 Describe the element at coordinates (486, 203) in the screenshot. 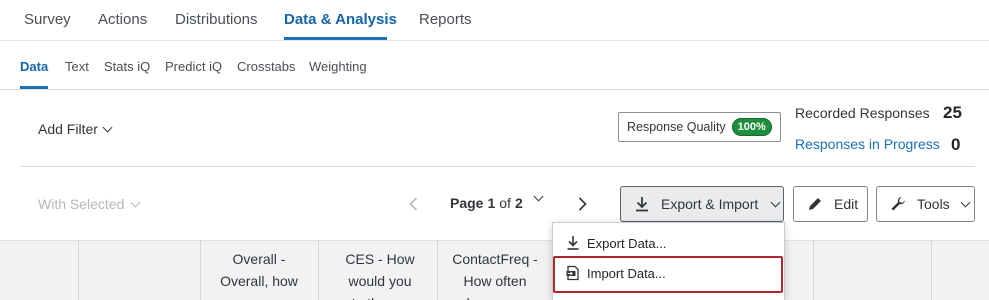

I see `page-indicator: Page 1 of 2` at that location.